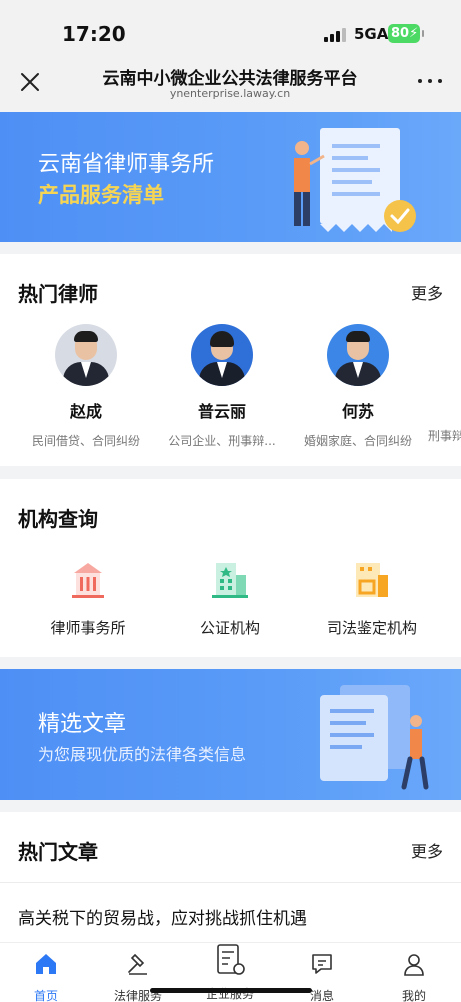 The width and height of the screenshot is (461, 1002). I want to click on banner-title: 云南省律师事务所, so click(126, 164).